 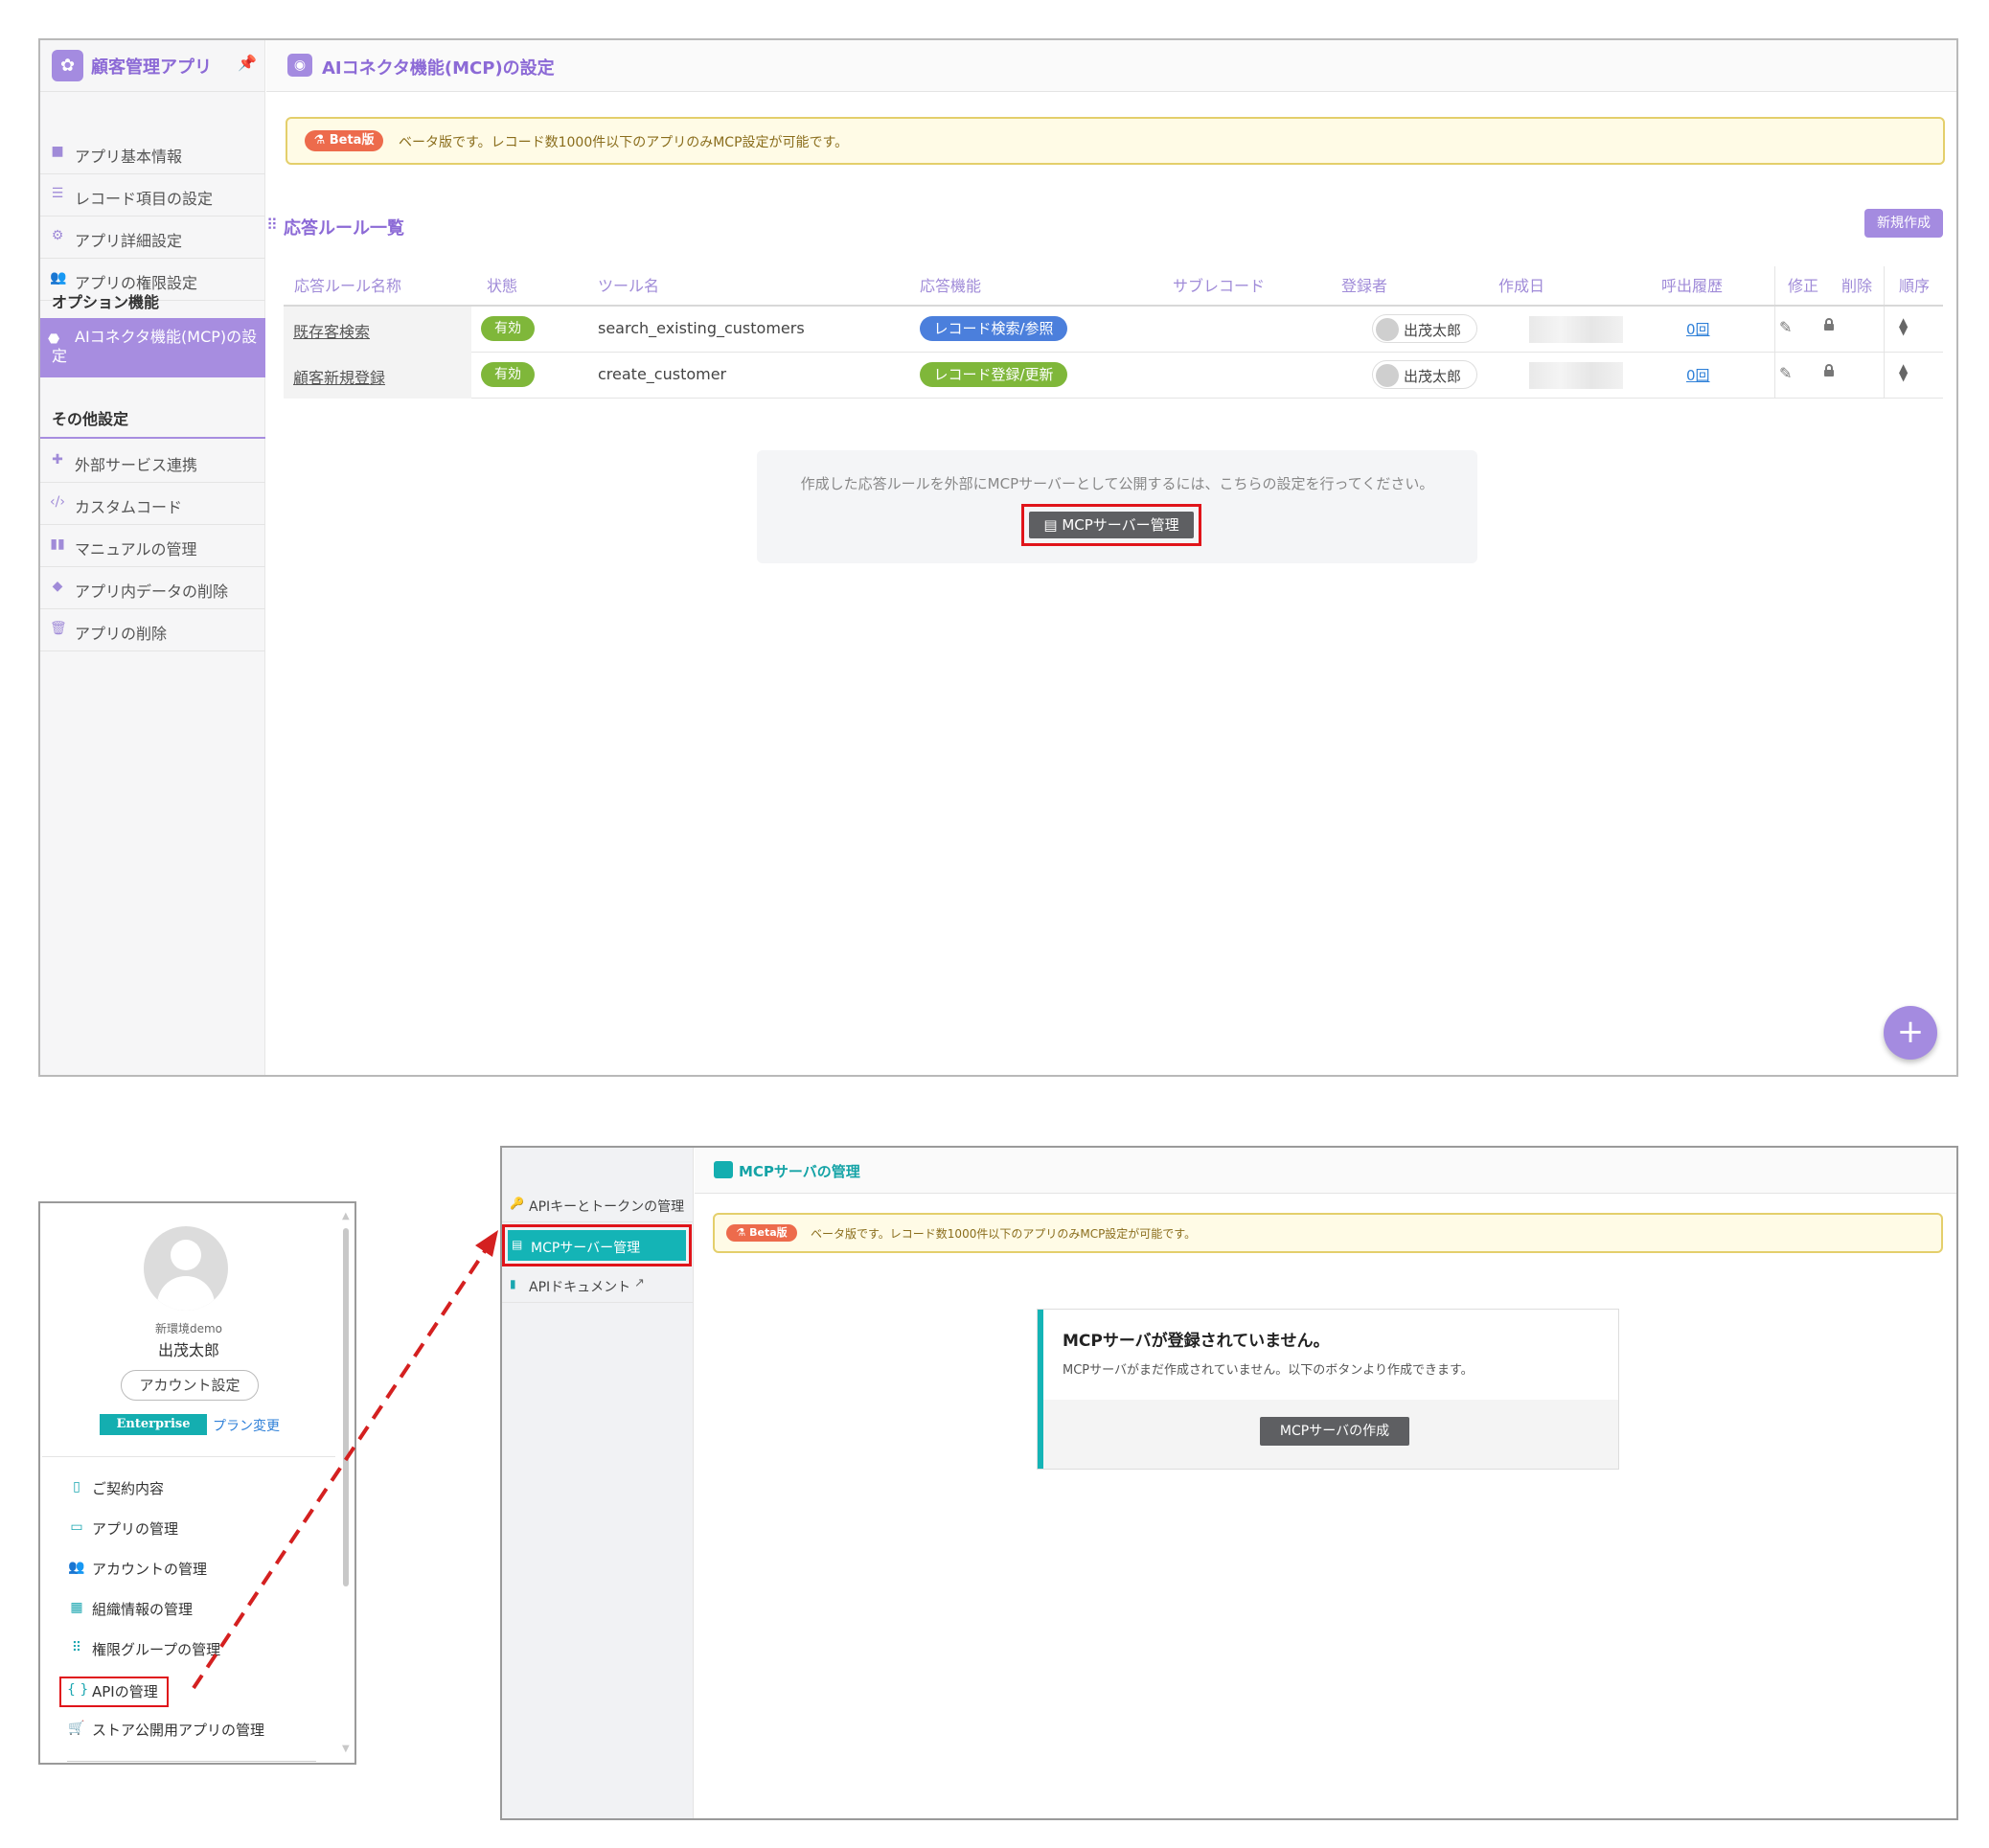 I want to click on beta-badge-label: Beta版, so click(x=352, y=140).